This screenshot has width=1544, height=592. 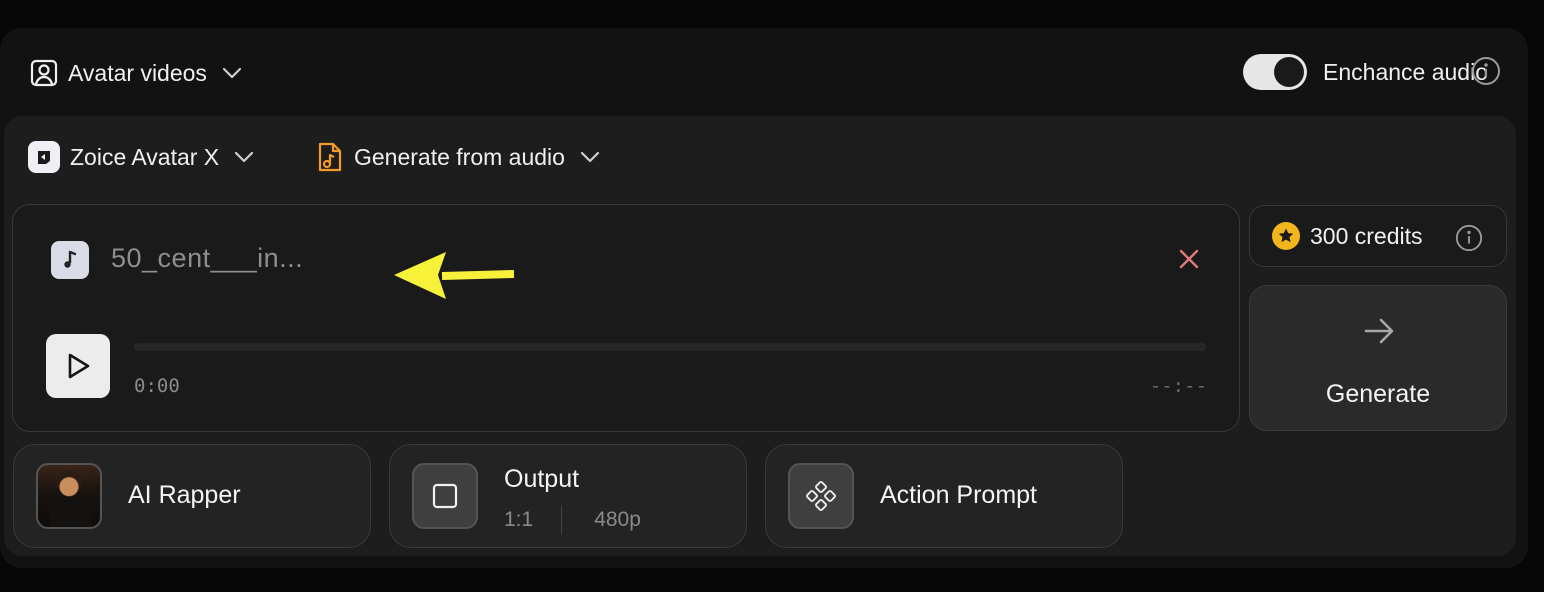 I want to click on credits-display: 300 credits, so click(x=1378, y=236).